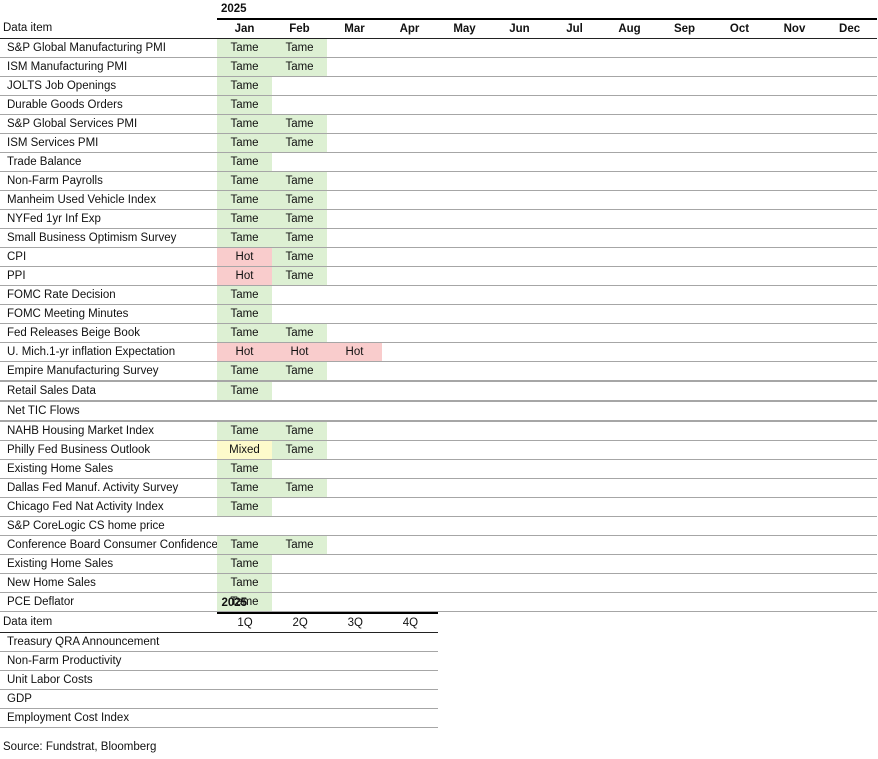  Describe the element at coordinates (219, 604) in the screenshot. I see `year-header-row: 2025` at that location.